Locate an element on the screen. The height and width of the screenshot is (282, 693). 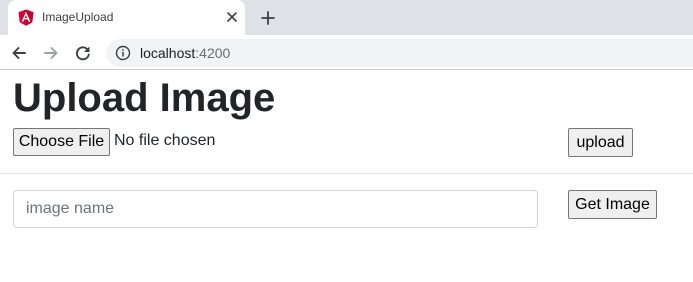
arrow-left-icon is located at coordinates (19, 53).